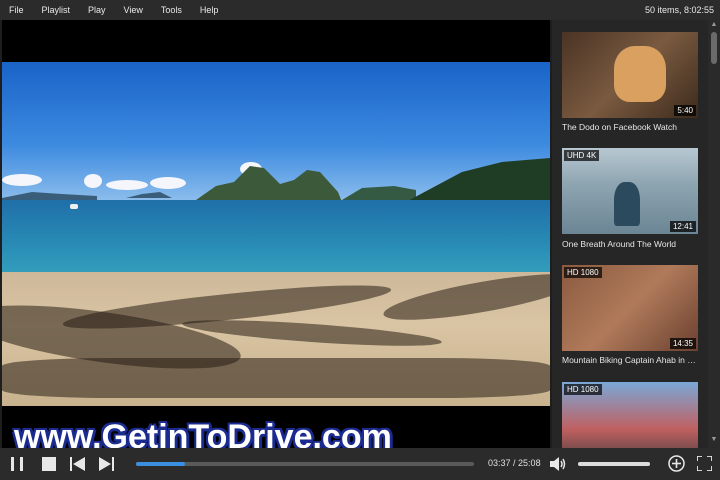 The width and height of the screenshot is (720, 480). What do you see at coordinates (632, 127) in the screenshot?
I see `playlist-item-title: The Dodo on Facebook Watch` at bounding box center [632, 127].